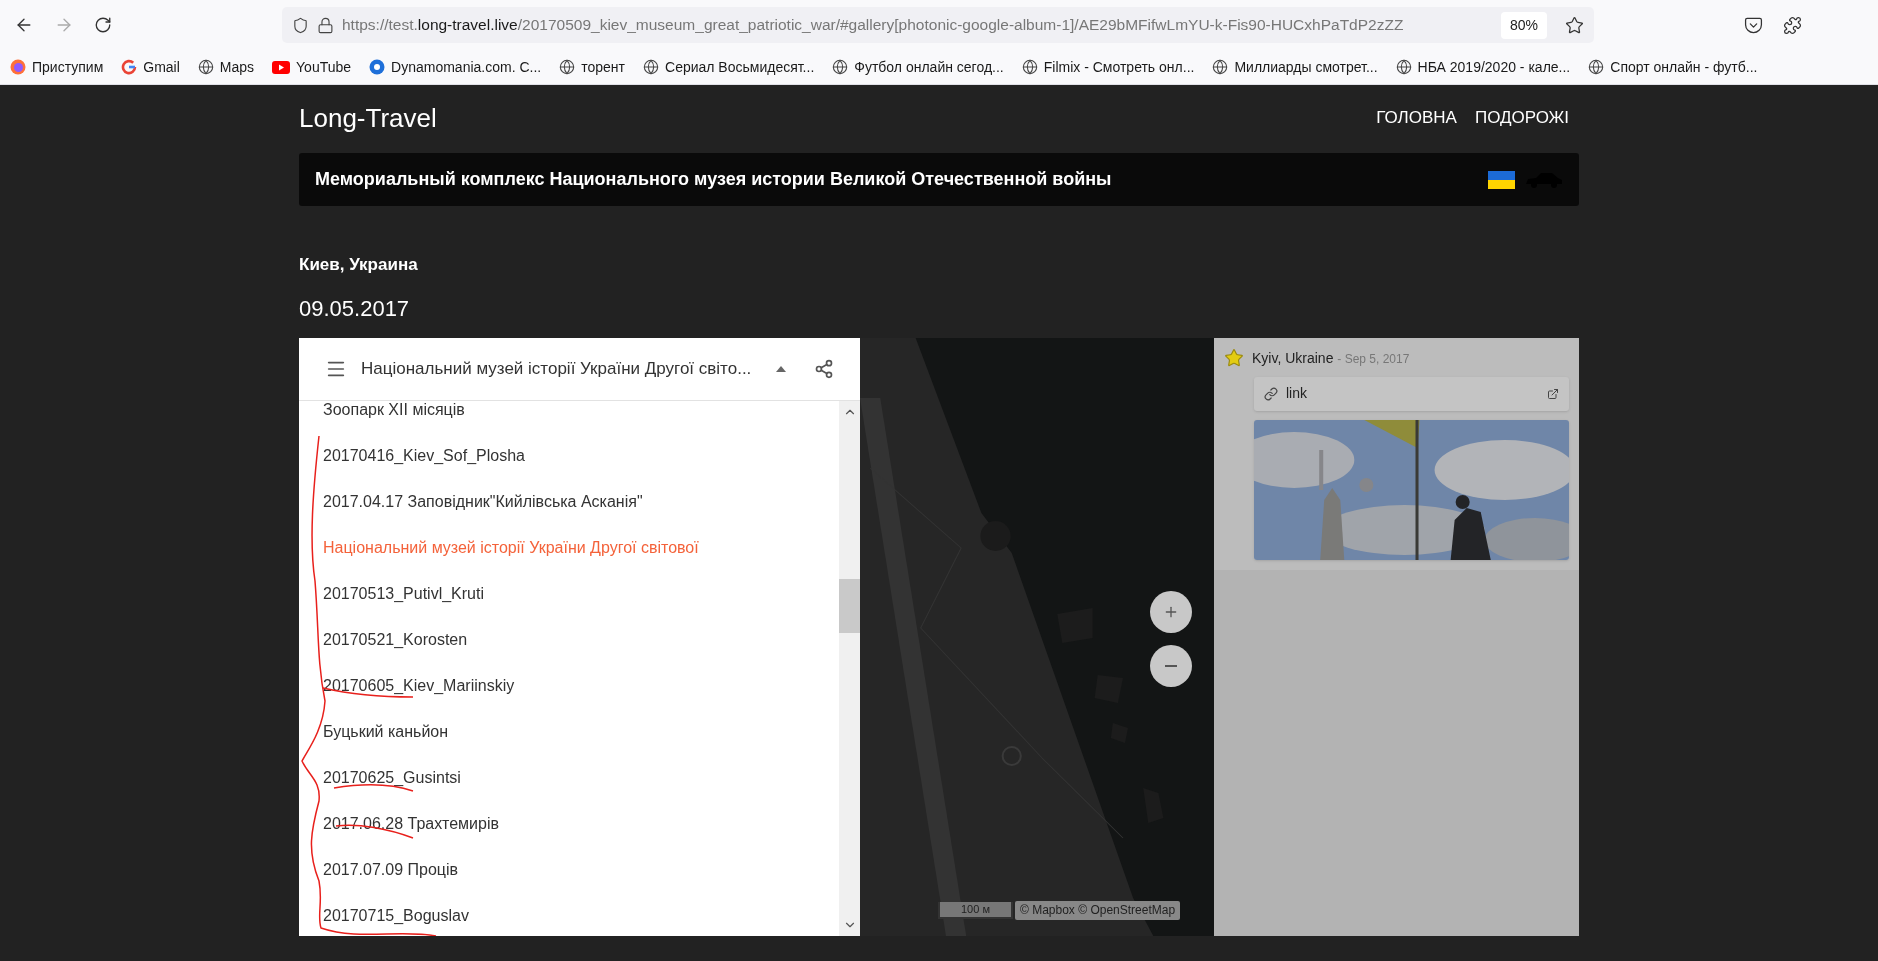 The height and width of the screenshot is (961, 1878). I want to click on bookmark-item: Gmail, so click(150, 67).